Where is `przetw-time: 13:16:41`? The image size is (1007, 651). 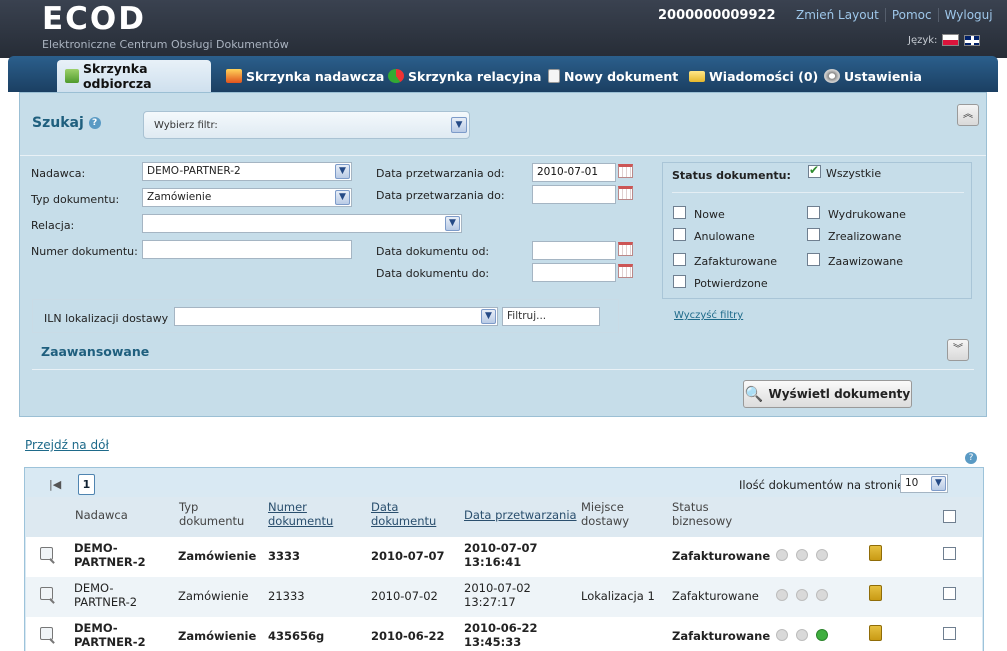
przetw-time: 13:16:41 is located at coordinates (493, 562).